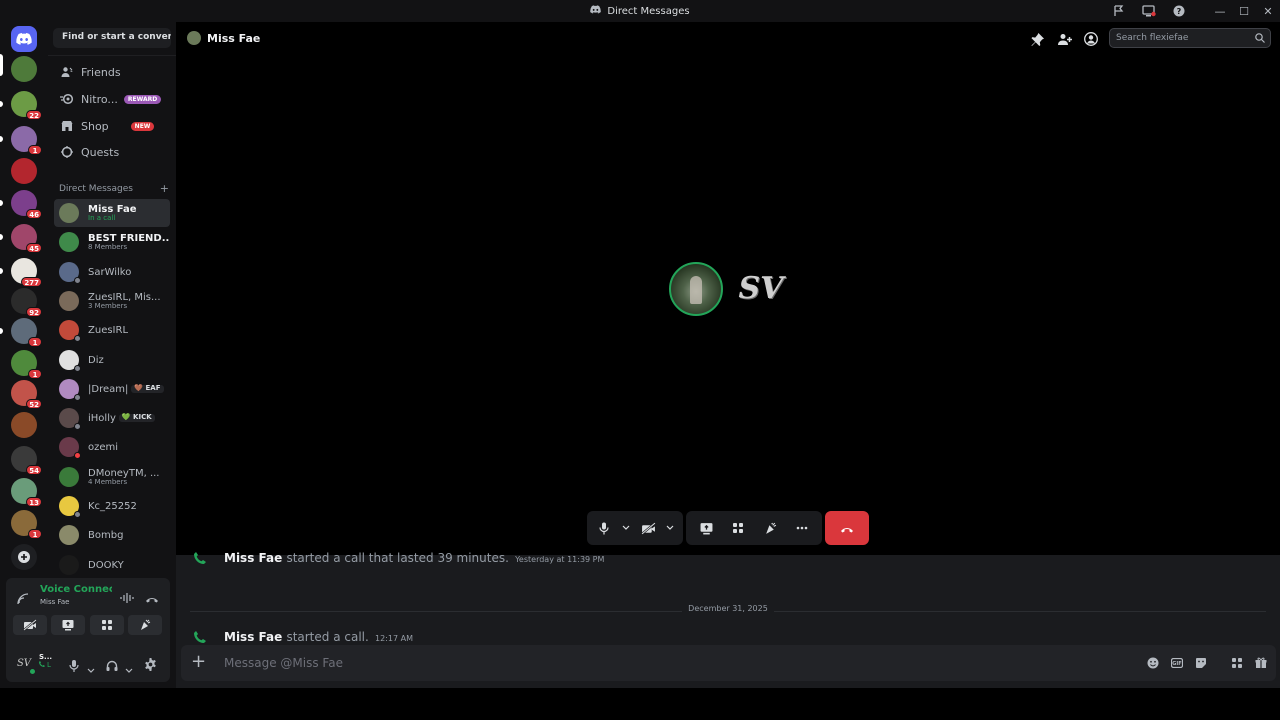 The width and height of the screenshot is (1280, 720). Describe the element at coordinates (198, 662) in the screenshot. I see `attach-plus-button: +` at that location.